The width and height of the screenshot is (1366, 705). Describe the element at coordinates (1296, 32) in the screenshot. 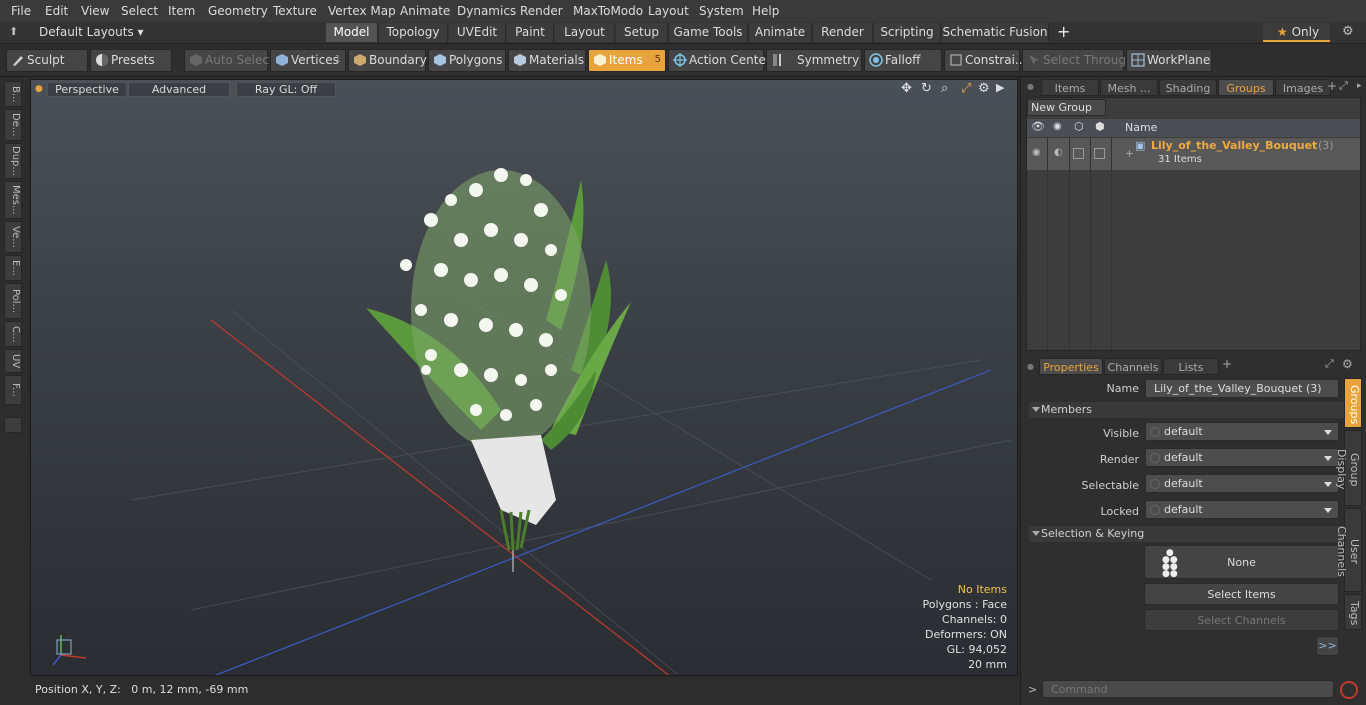

I see `only-button: ★ Only` at that location.